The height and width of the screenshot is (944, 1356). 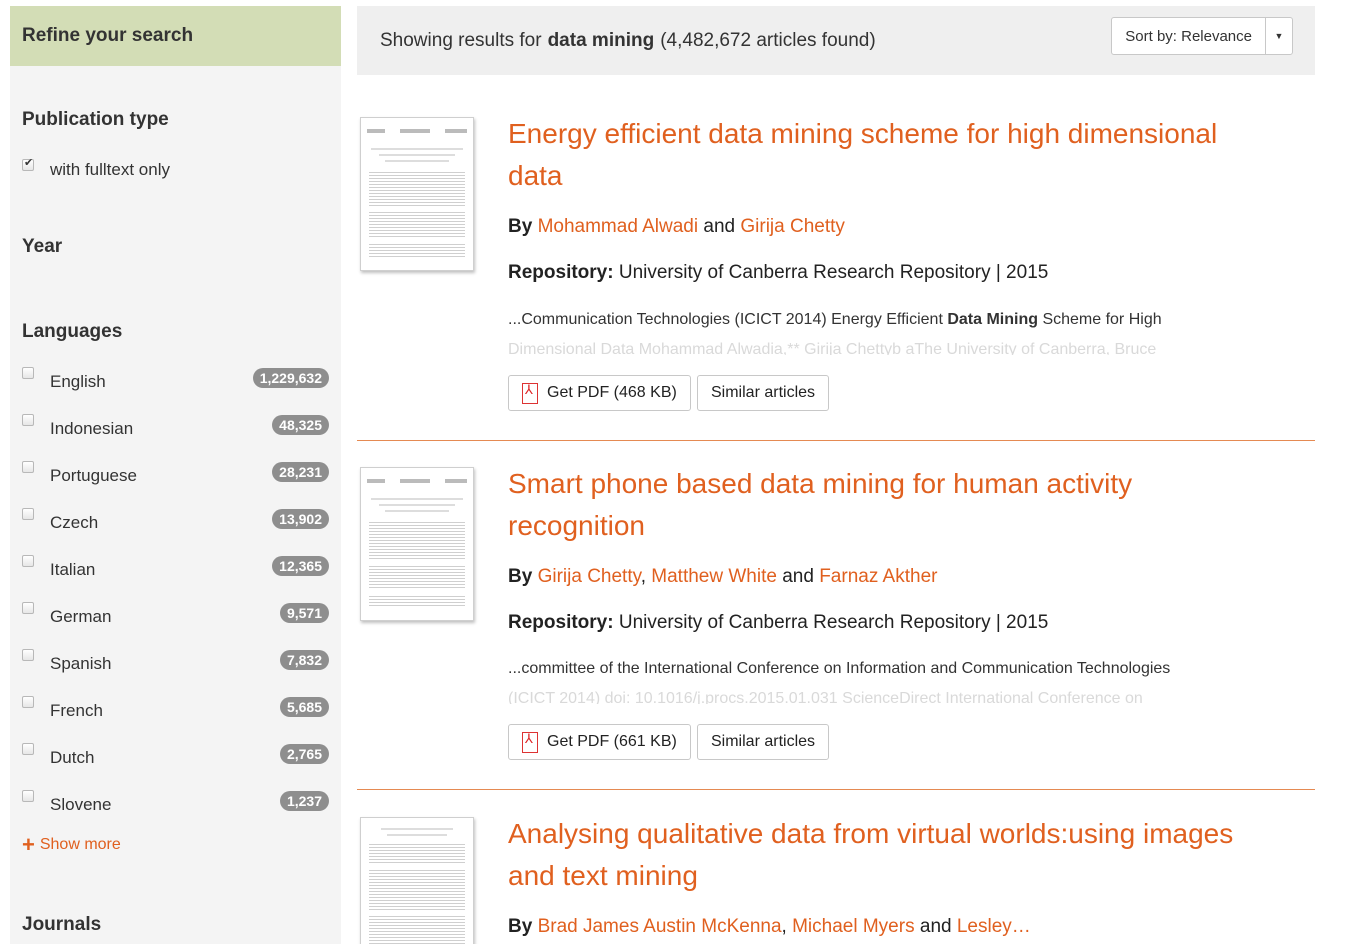 What do you see at coordinates (300, 472) in the screenshot?
I see `language-count-badge: 28,231` at bounding box center [300, 472].